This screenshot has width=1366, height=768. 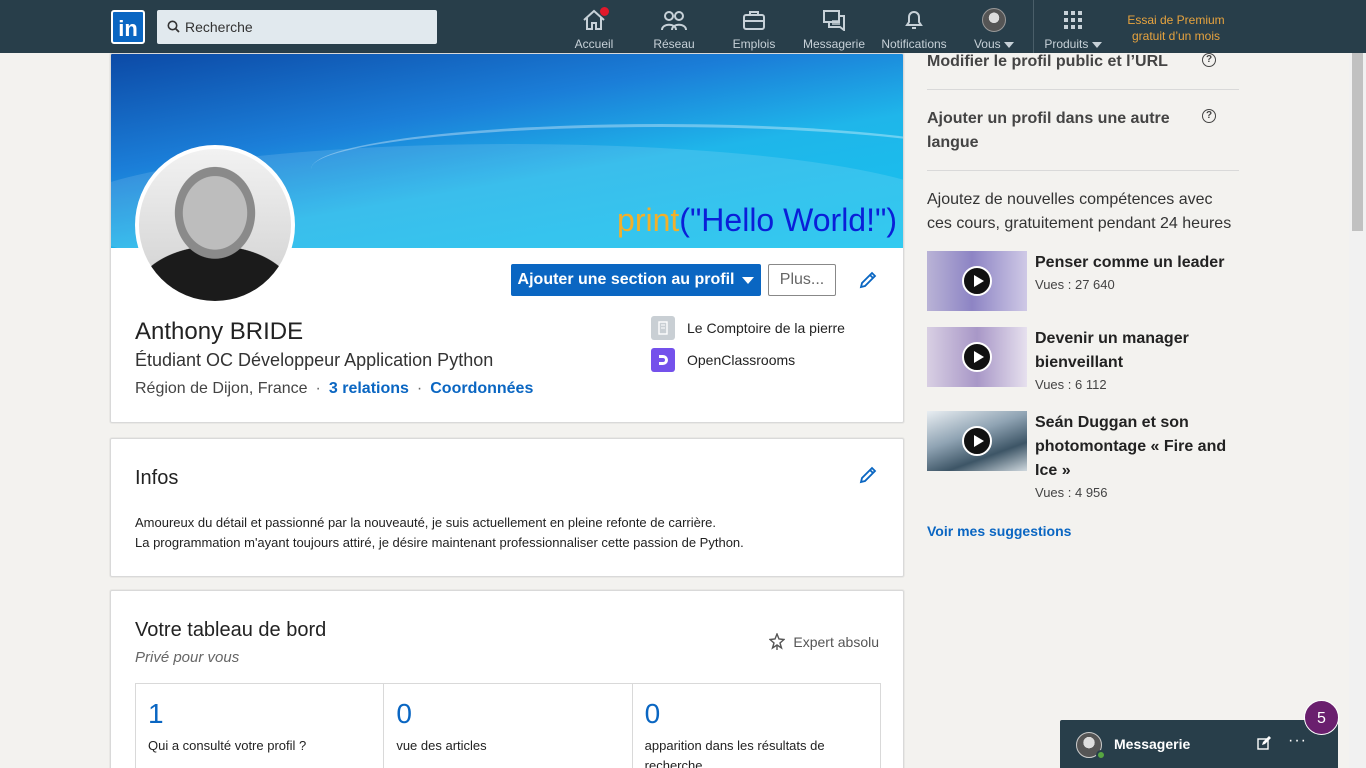 What do you see at coordinates (834, 20) in the screenshot?
I see `messages-icon` at bounding box center [834, 20].